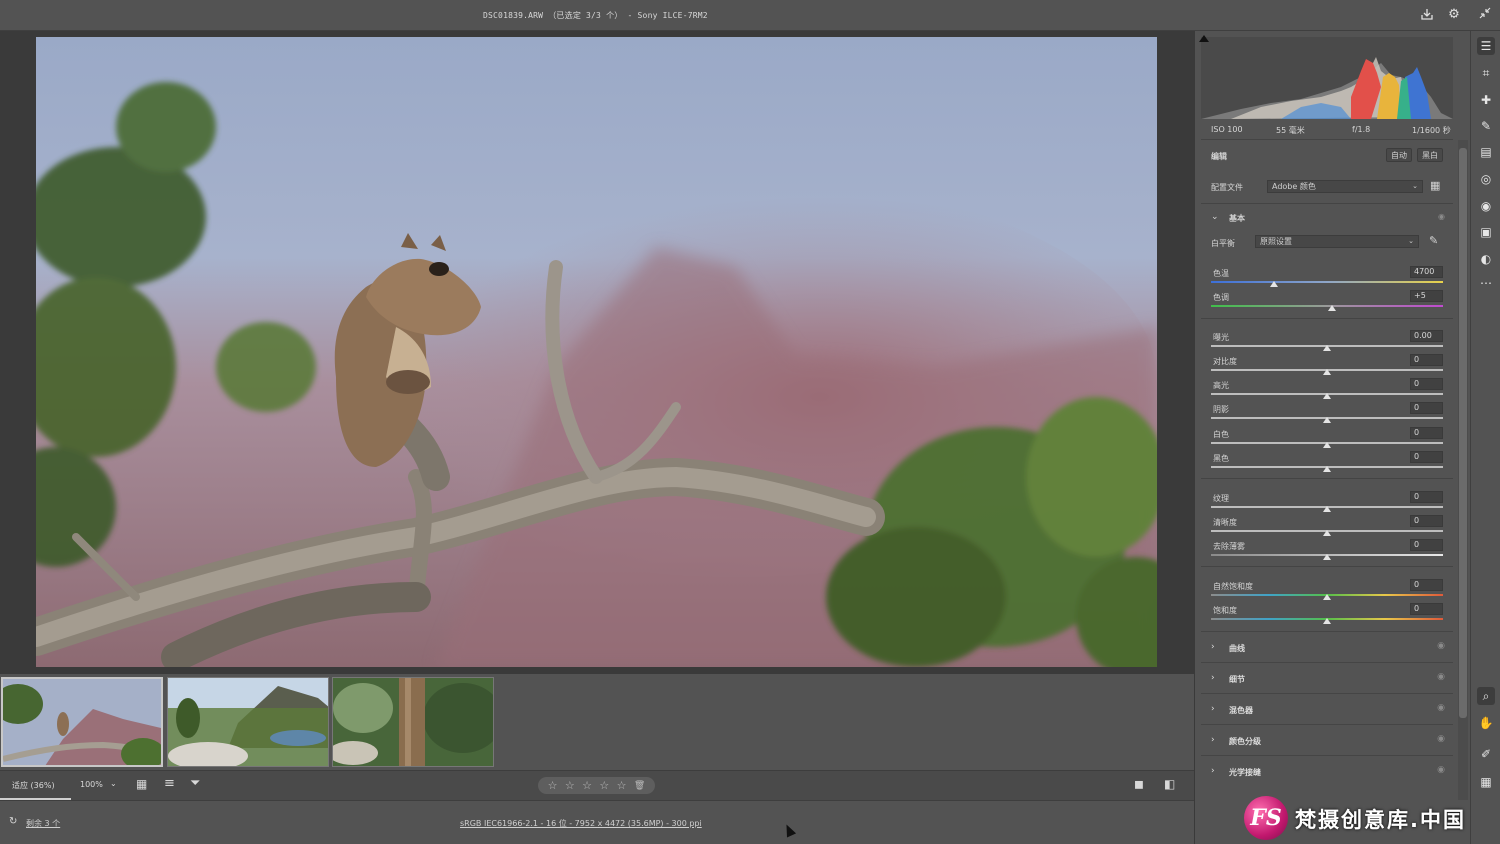 This screenshot has height=844, width=1500. I want to click on rating-stars: ☆ ☆ ☆ ☆ ☆ 🗑, so click(596, 785).